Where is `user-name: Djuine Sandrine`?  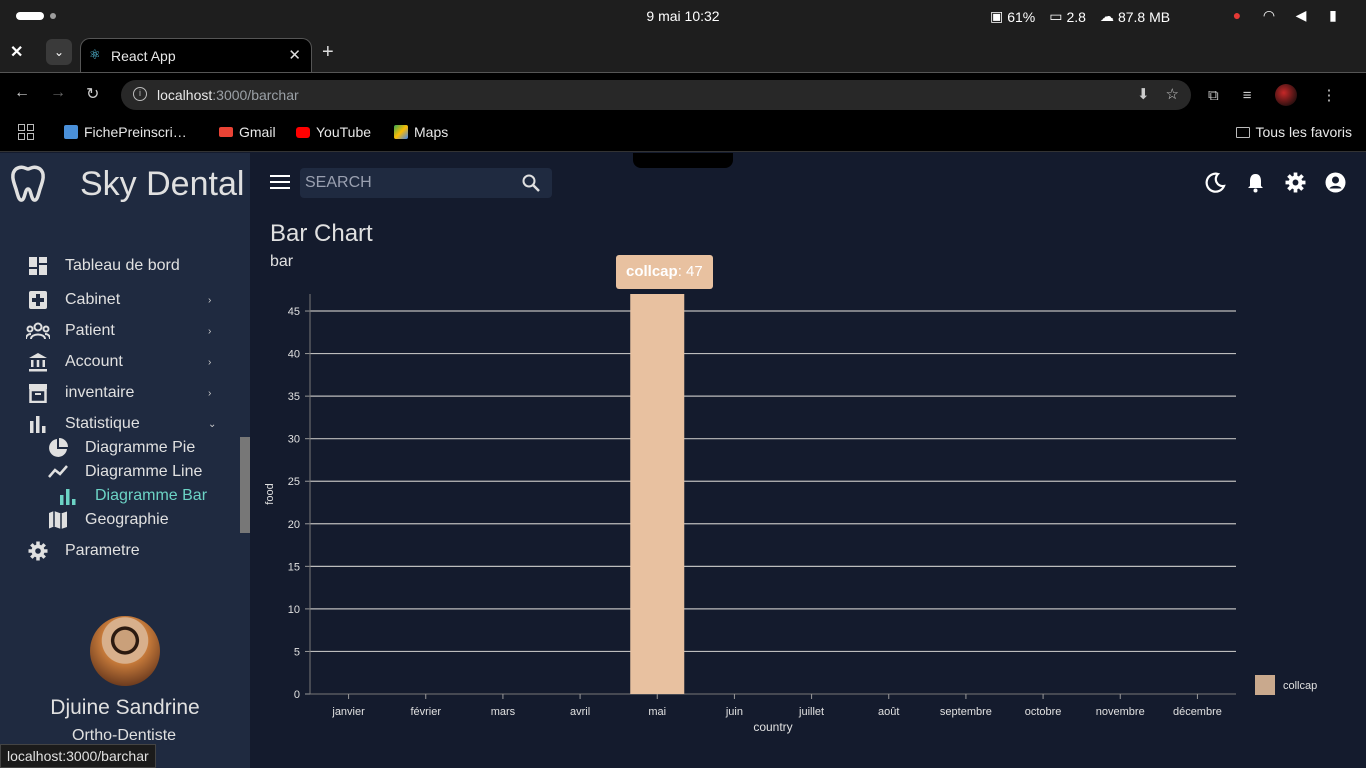 user-name: Djuine Sandrine is located at coordinates (125, 707).